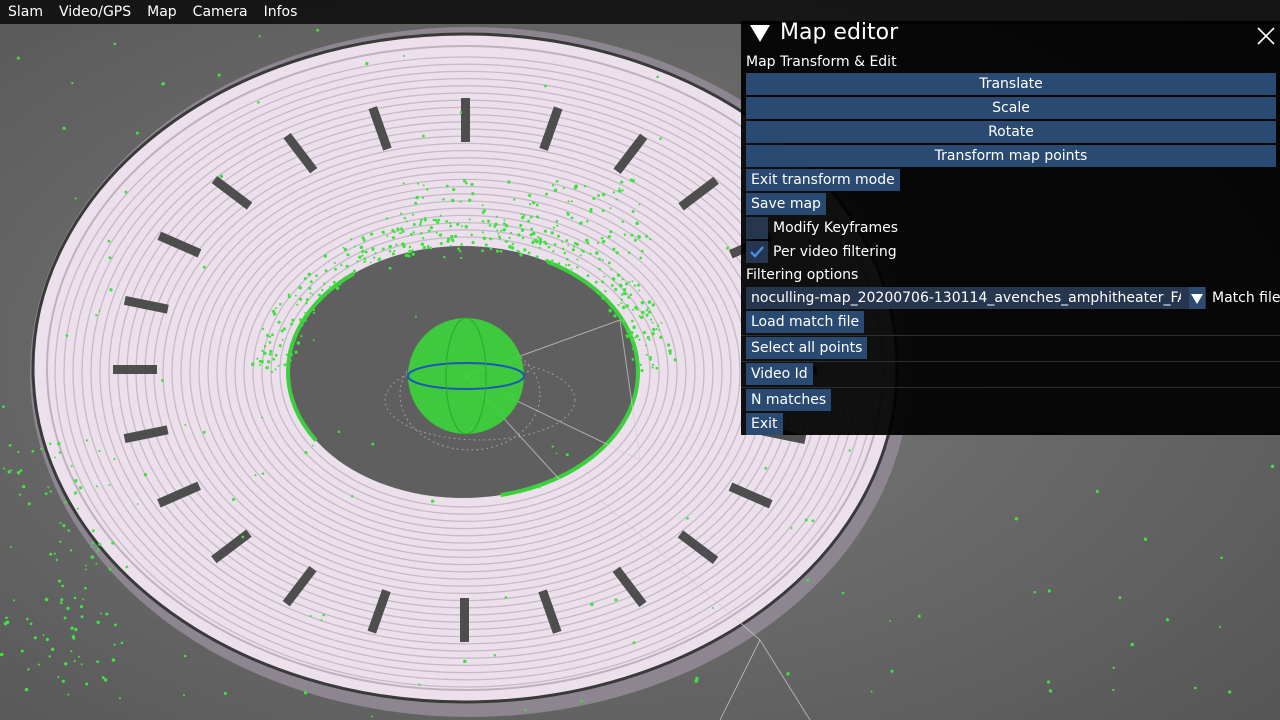 The image size is (1280, 720). Describe the element at coordinates (1011, 108) in the screenshot. I see `scale-button: Scale` at that location.